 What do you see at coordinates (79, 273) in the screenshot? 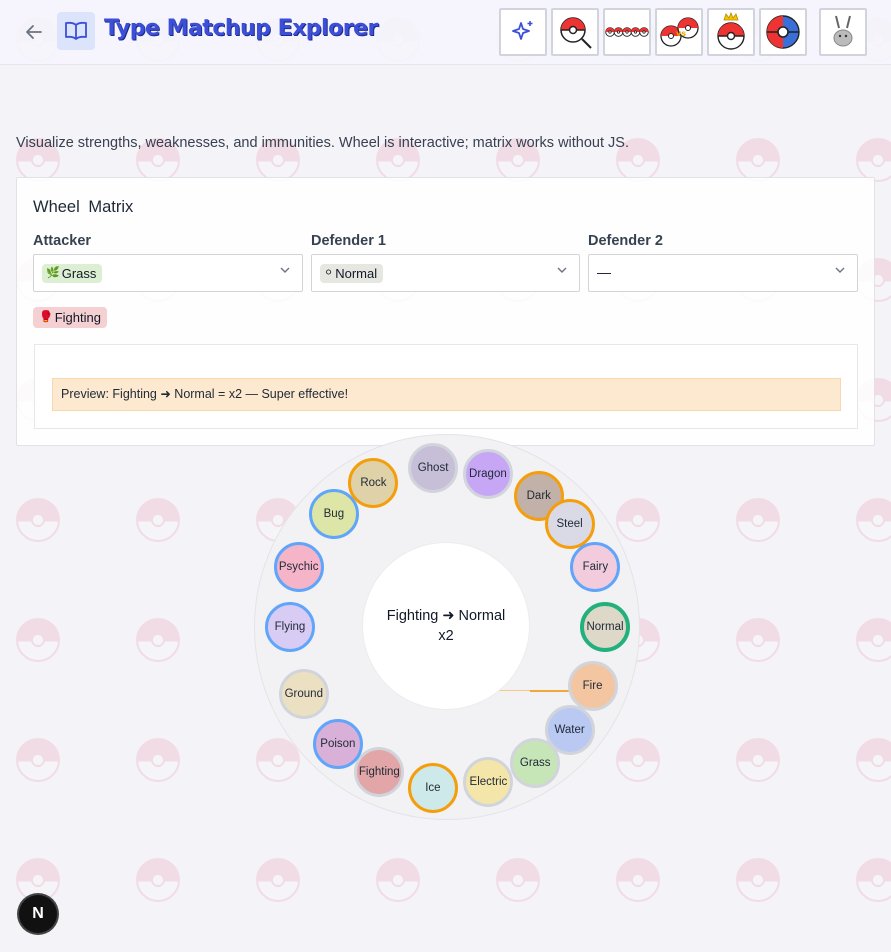
I see `attacker-value: Grass` at bounding box center [79, 273].